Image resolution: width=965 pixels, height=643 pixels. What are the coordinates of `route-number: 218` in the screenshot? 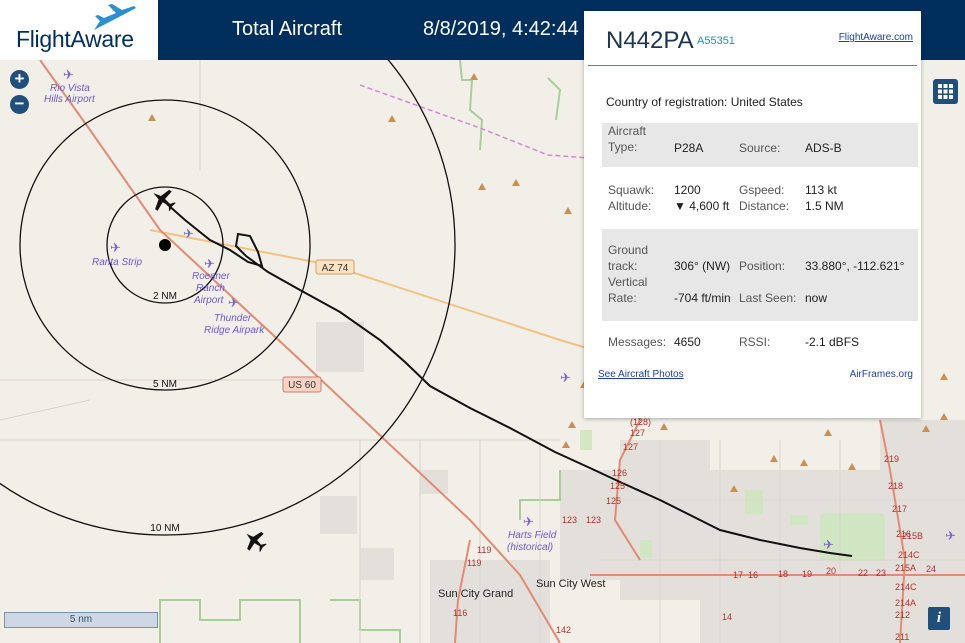 It's located at (895, 486).